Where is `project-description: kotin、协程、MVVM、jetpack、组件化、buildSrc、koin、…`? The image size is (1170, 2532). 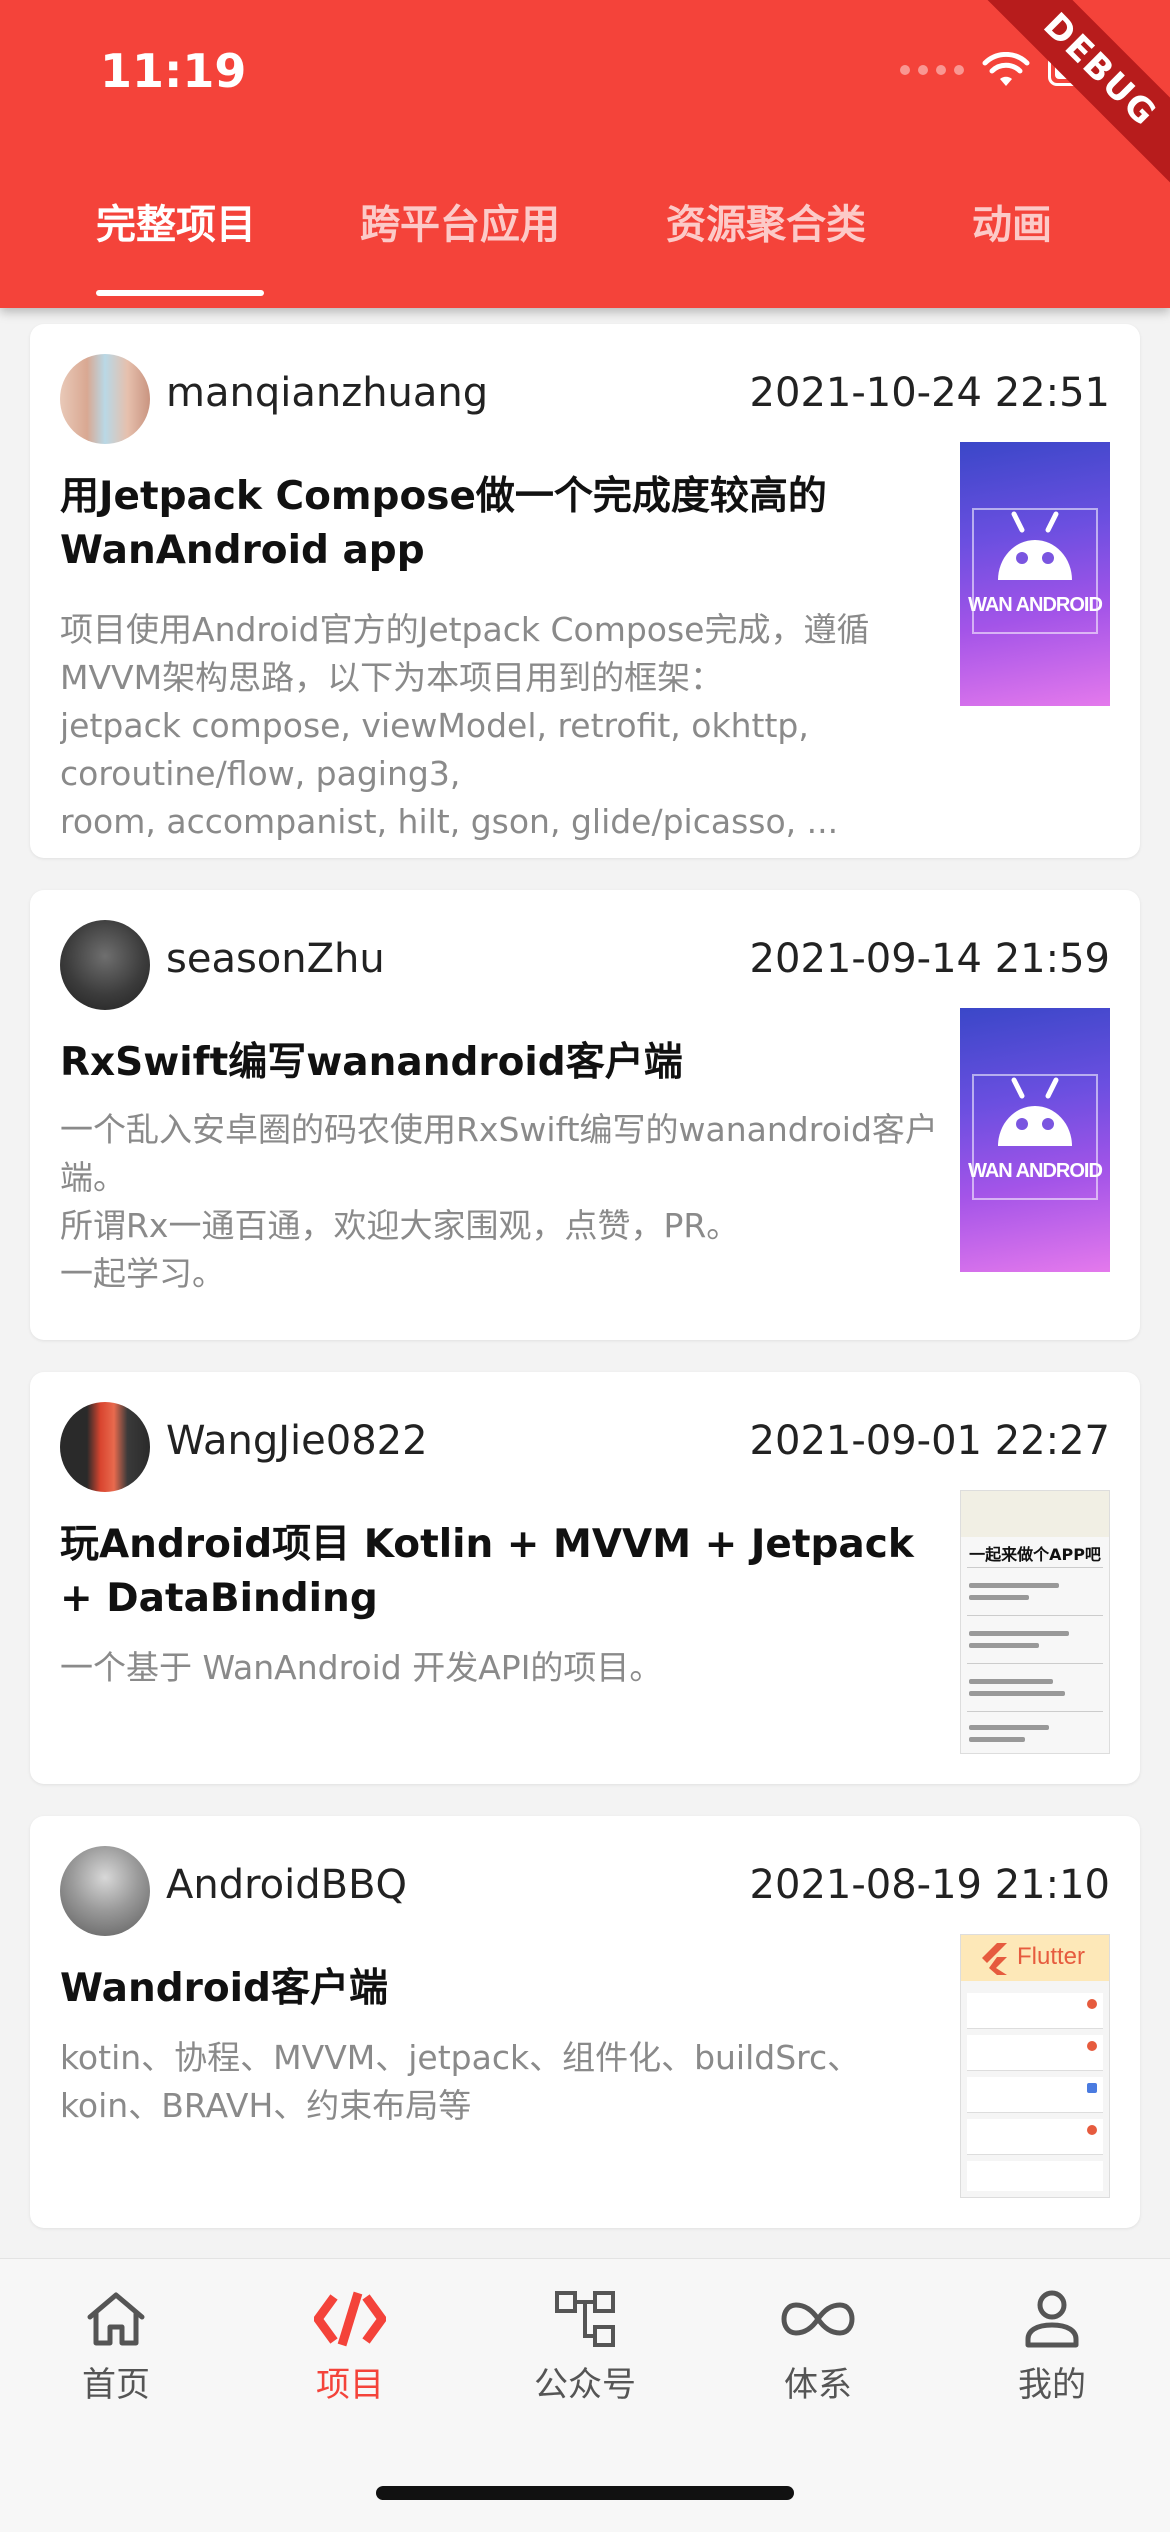 project-description: kotin、协程、MVVM、jetpack、组件化、buildSrc、koin、… is located at coordinates (460, 2081).